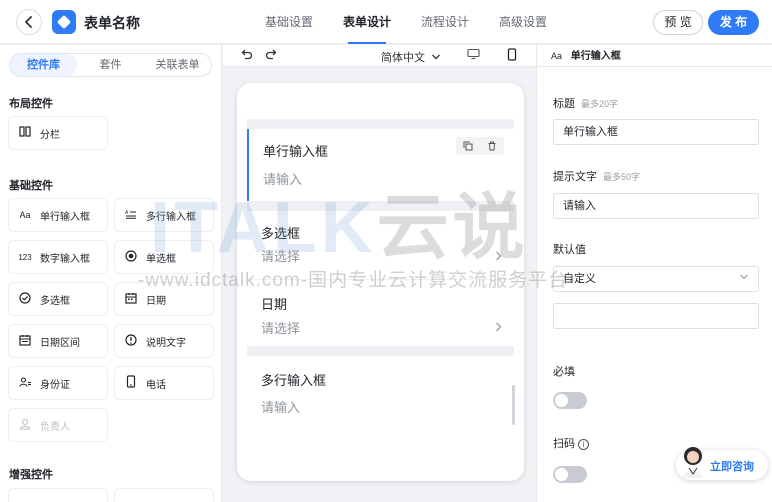 The height and width of the screenshot is (502, 772). Describe the element at coordinates (131, 341) in the screenshot. I see `info-circle-icon` at that location.